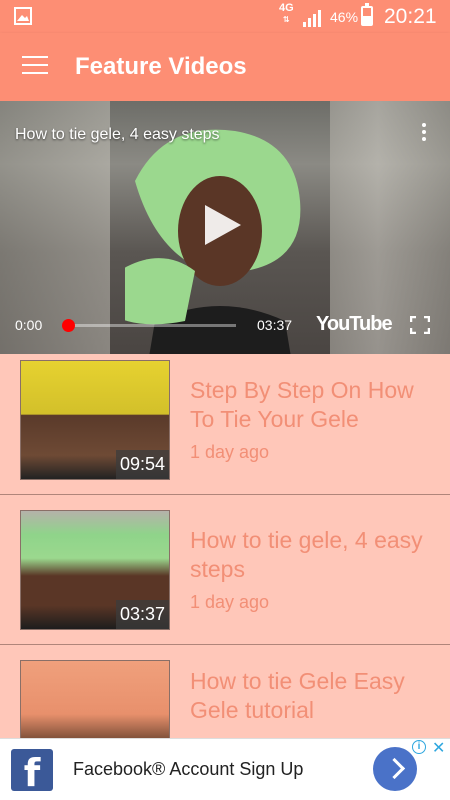 The height and width of the screenshot is (800, 450). I want to click on video-thumbnail: 03:37, so click(95, 570).